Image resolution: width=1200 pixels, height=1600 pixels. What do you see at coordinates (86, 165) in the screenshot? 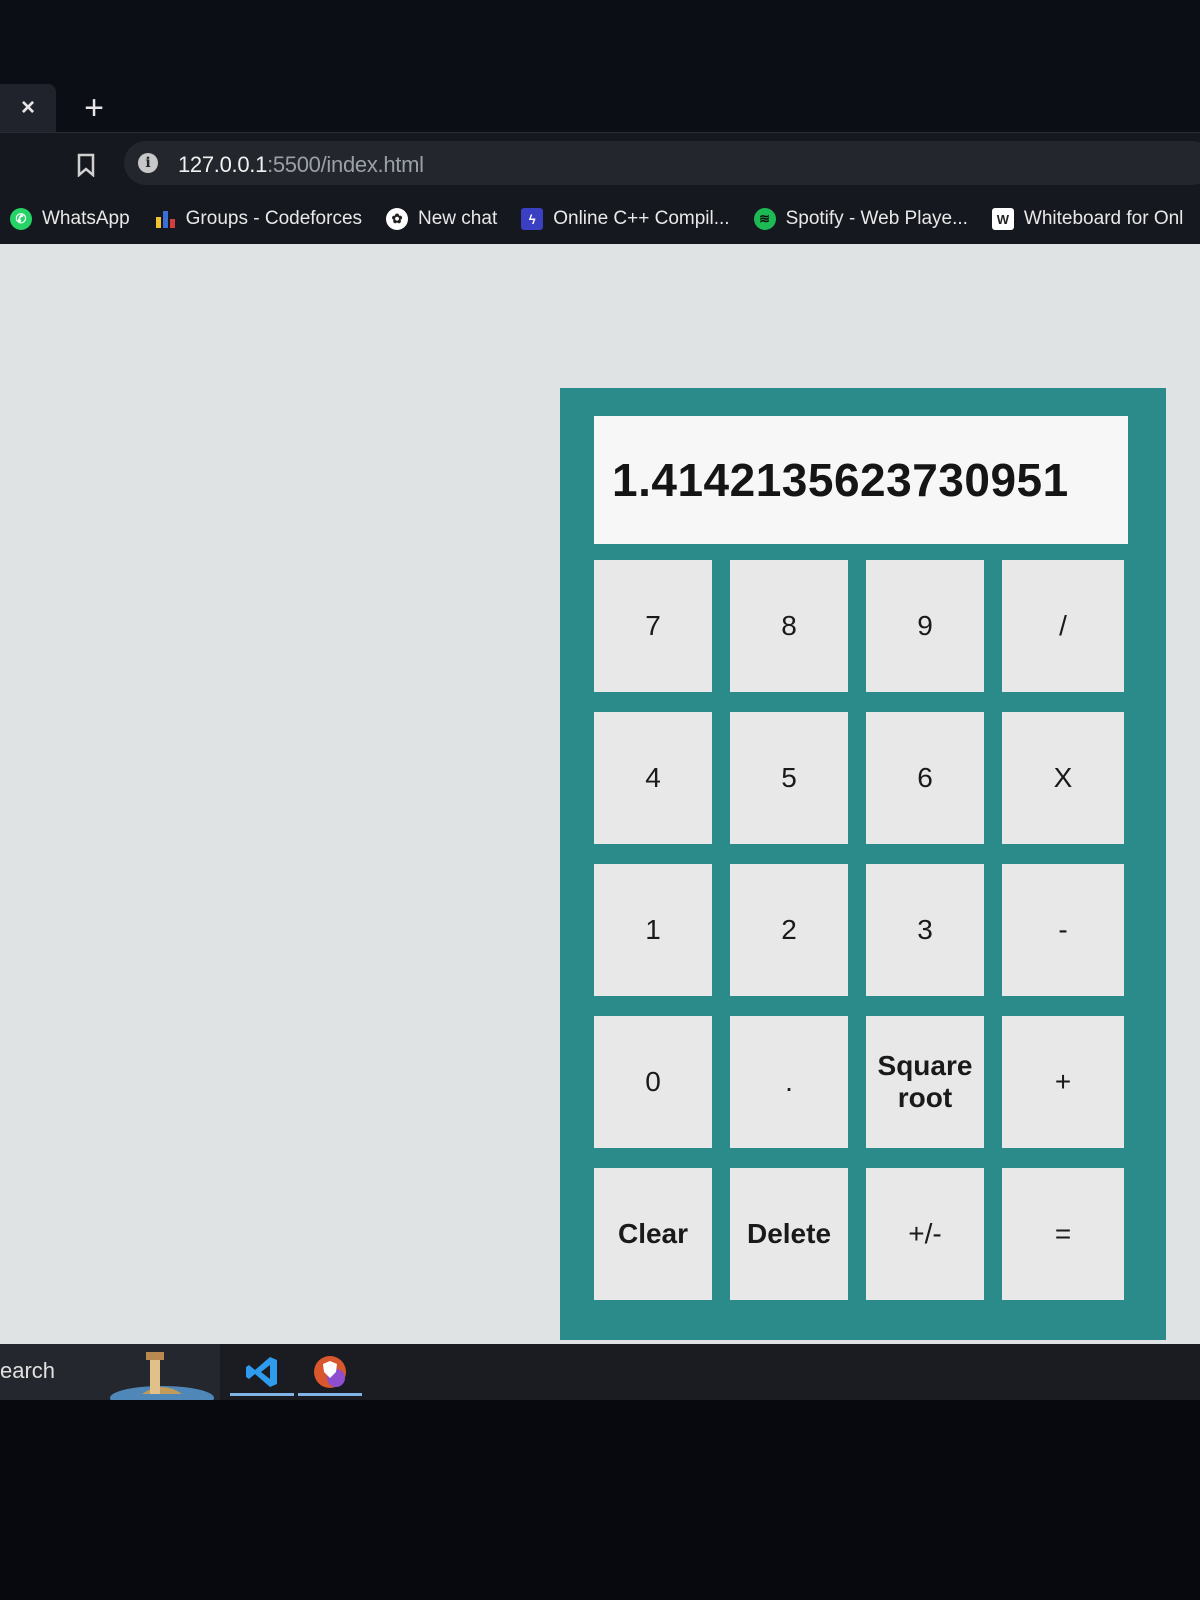
I see `bookmark-icon` at bounding box center [86, 165].